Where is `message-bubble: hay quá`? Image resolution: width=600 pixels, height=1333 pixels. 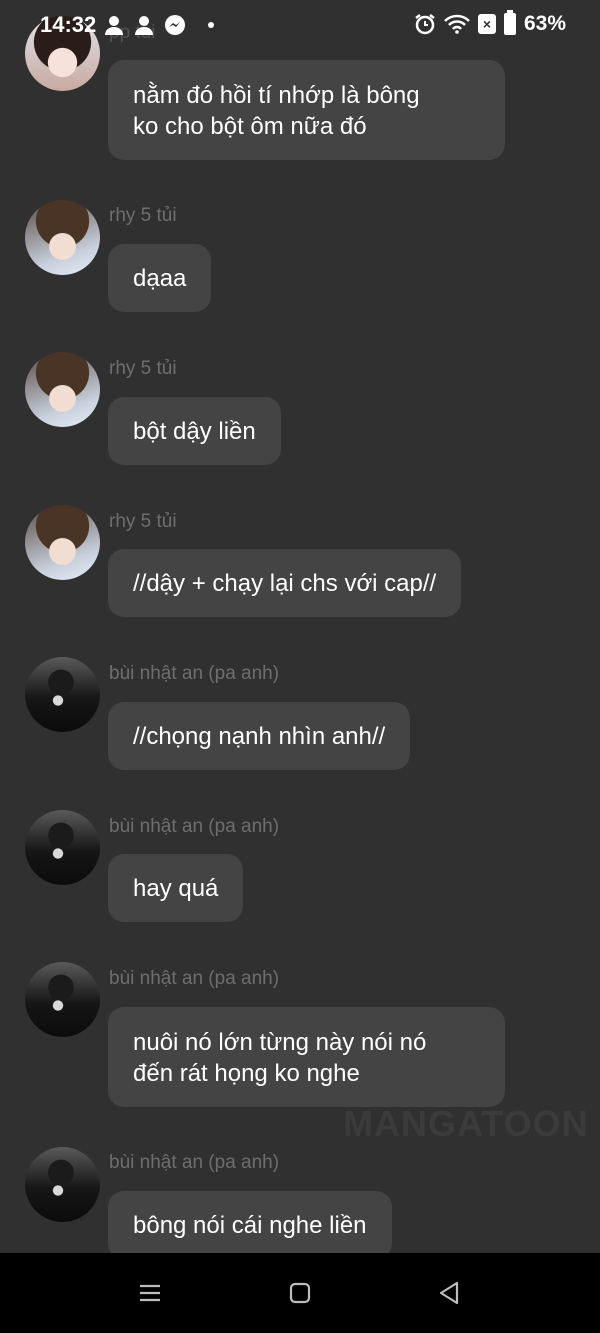
message-bubble: hay quá is located at coordinates (176, 888).